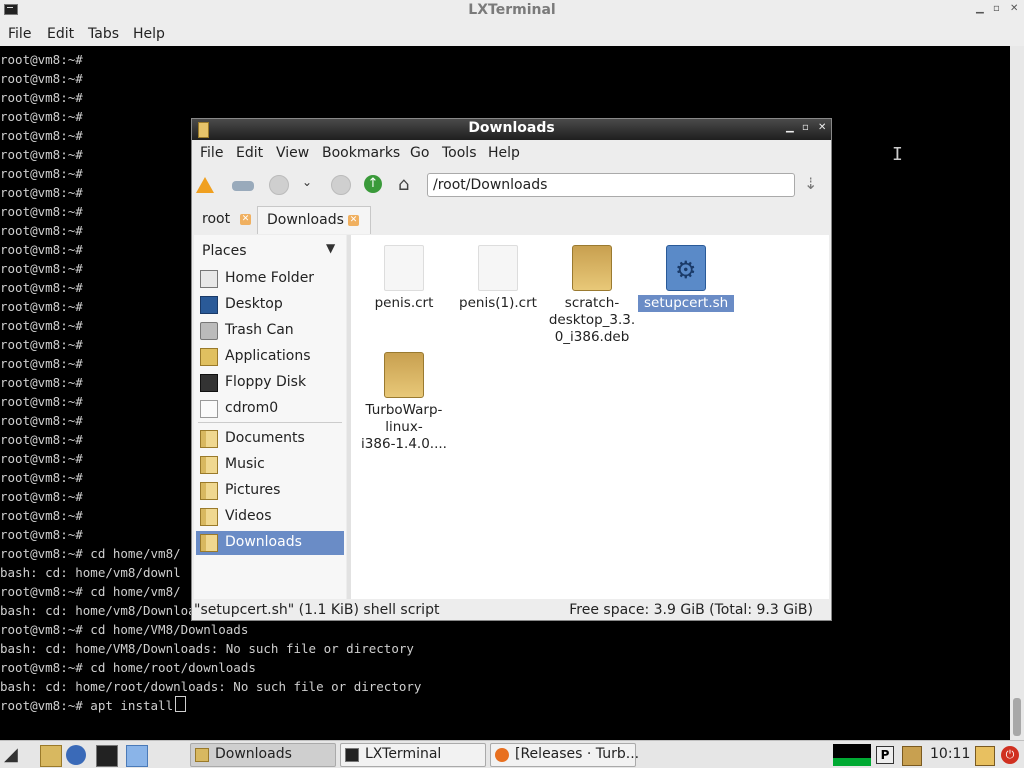 This screenshot has height=768, width=1024. Describe the element at coordinates (985, 756) in the screenshot. I see `lock-icon` at that location.